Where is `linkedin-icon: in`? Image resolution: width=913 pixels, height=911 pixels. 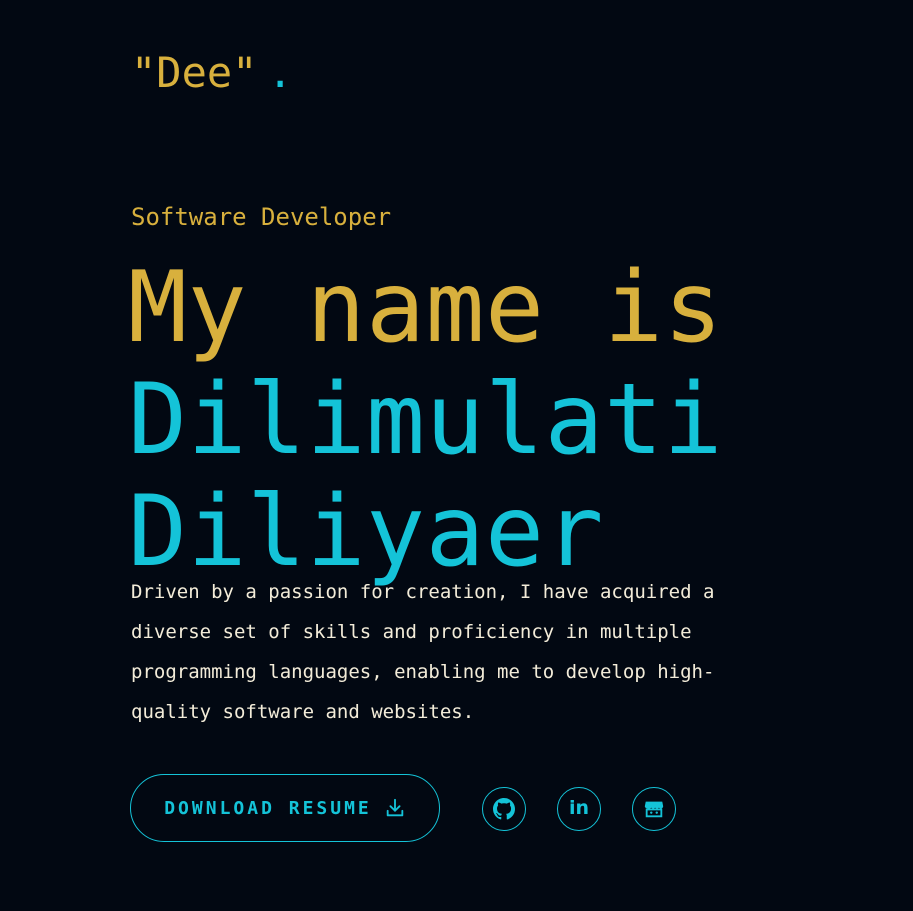
linkedin-icon: in is located at coordinates (579, 807).